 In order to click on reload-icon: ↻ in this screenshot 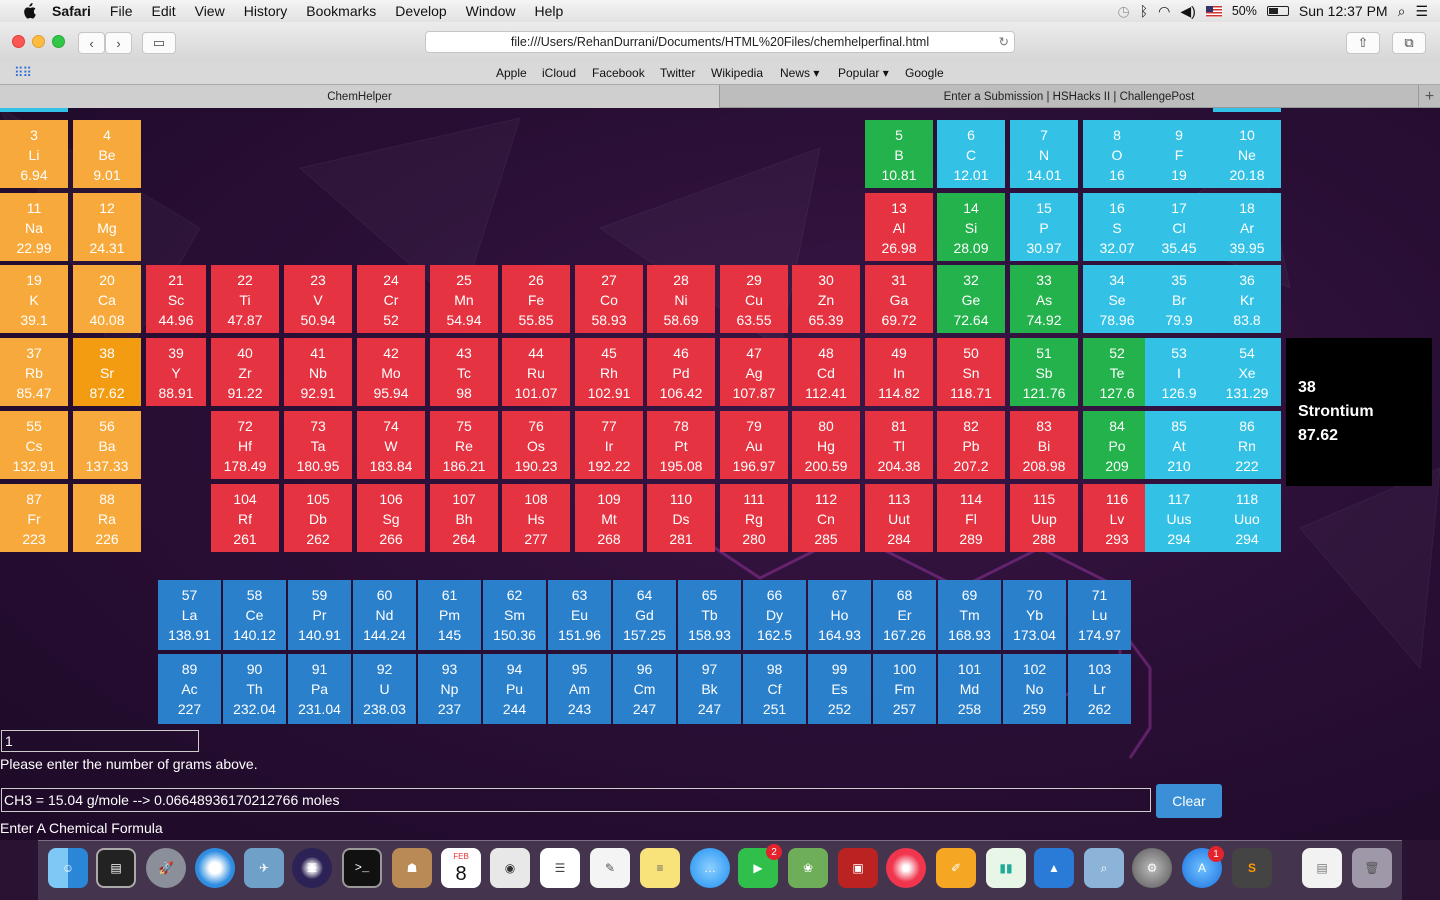, I will do `click(1004, 41)`.